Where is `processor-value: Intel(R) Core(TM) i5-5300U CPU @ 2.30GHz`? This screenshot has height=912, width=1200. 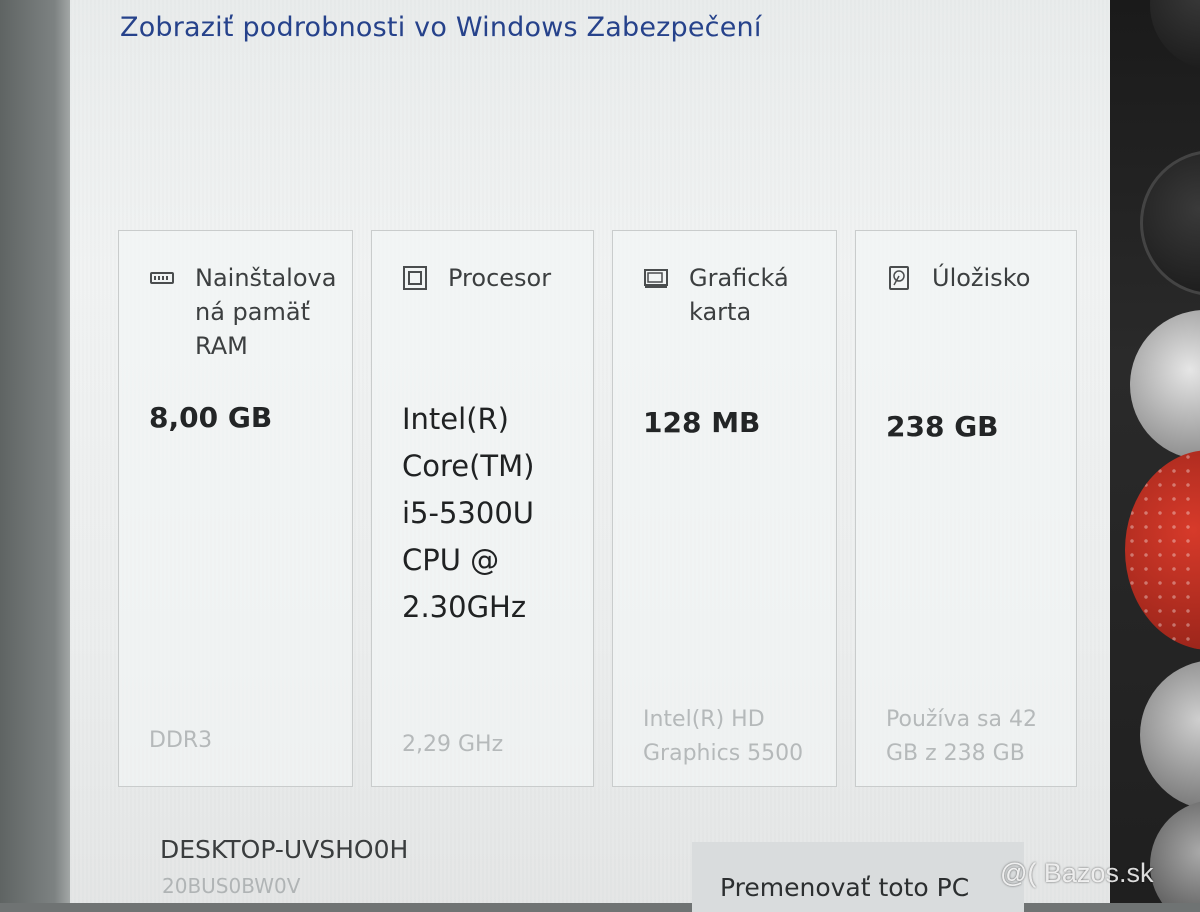
processor-value: Intel(R) Core(TM) i5-5300U CPU @ 2.30GHz is located at coordinates (468, 513).